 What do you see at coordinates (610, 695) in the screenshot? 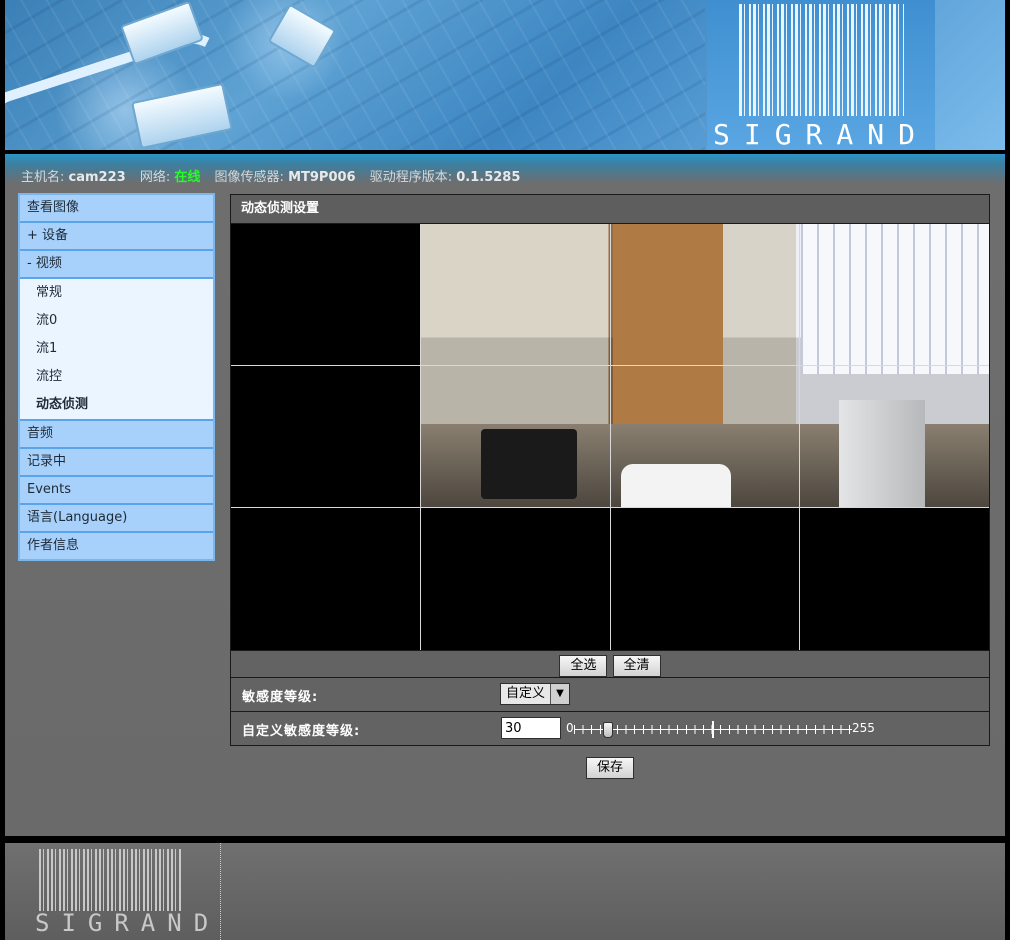
I see `sensitivity-row: 敏感度等级: 自定义 ▼` at bounding box center [610, 695].